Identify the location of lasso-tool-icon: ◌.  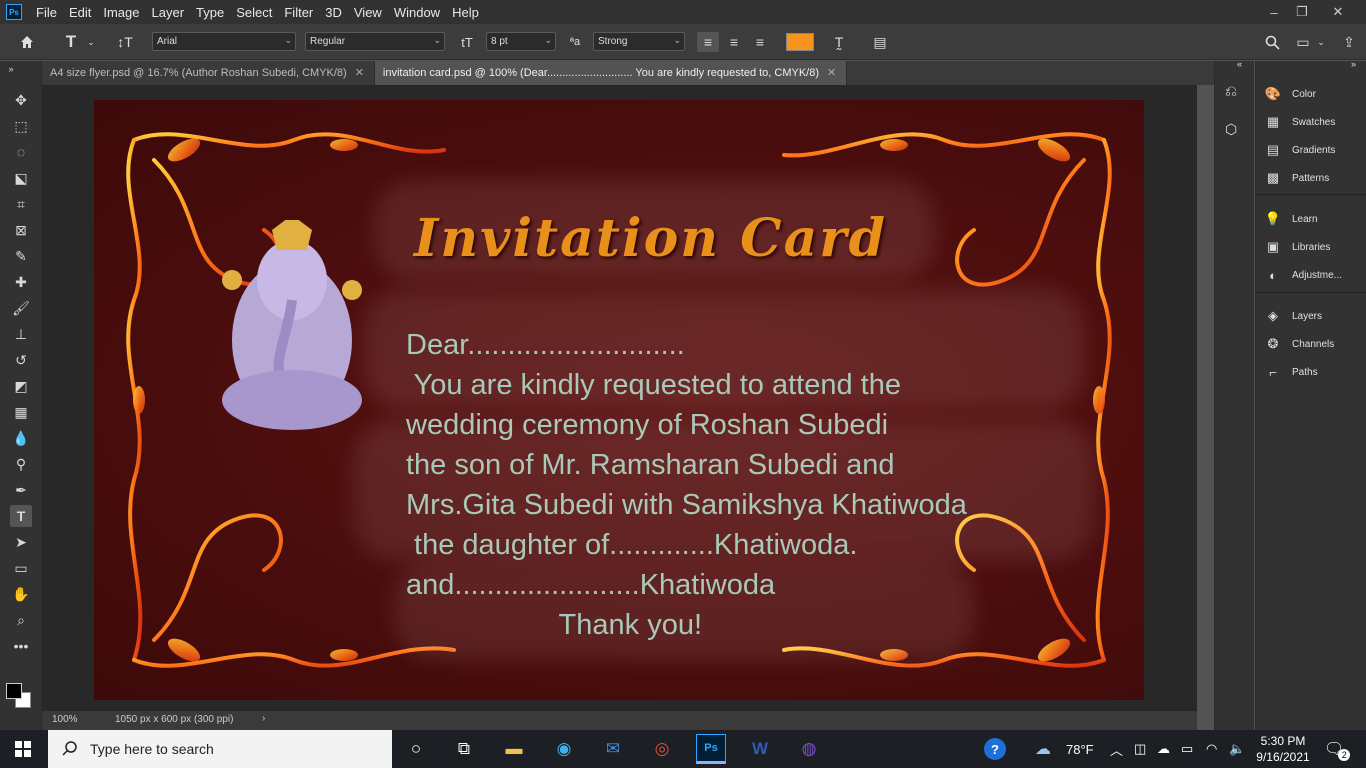
(21, 152).